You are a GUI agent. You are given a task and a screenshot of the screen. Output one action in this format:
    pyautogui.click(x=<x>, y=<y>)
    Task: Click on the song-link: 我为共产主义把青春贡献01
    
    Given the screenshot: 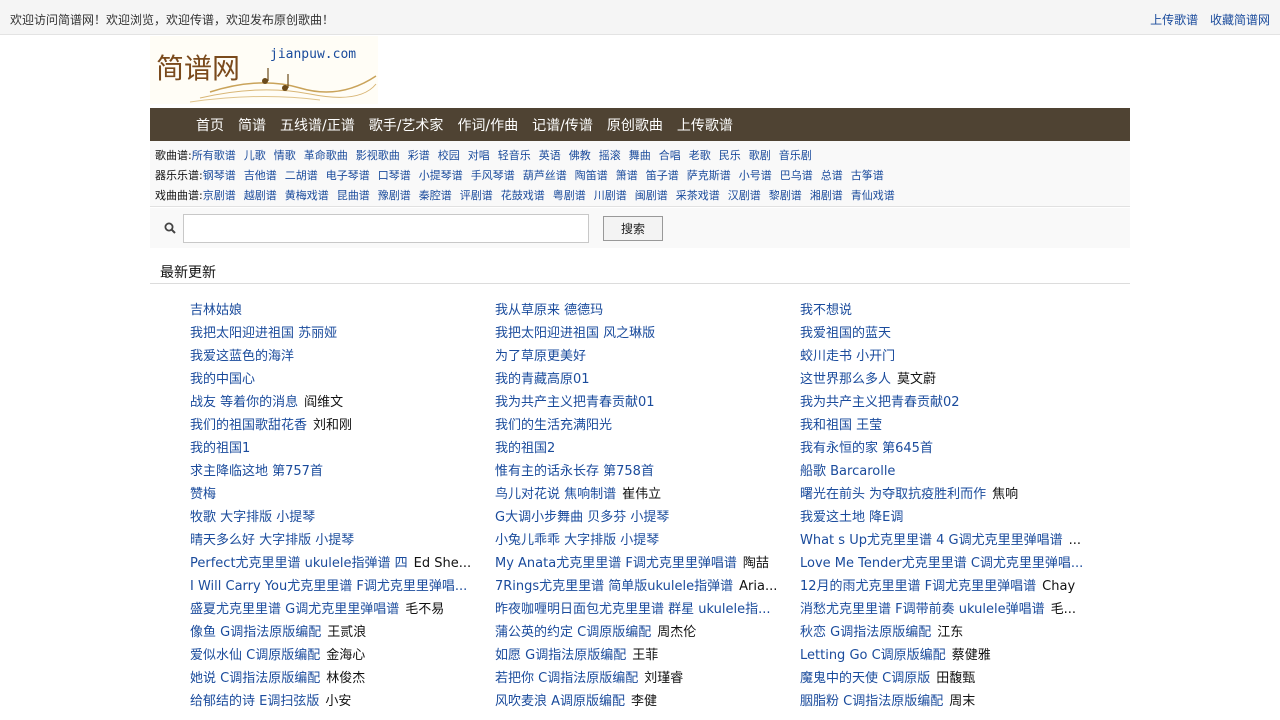 What is the action you would take?
    pyautogui.click(x=575, y=402)
    